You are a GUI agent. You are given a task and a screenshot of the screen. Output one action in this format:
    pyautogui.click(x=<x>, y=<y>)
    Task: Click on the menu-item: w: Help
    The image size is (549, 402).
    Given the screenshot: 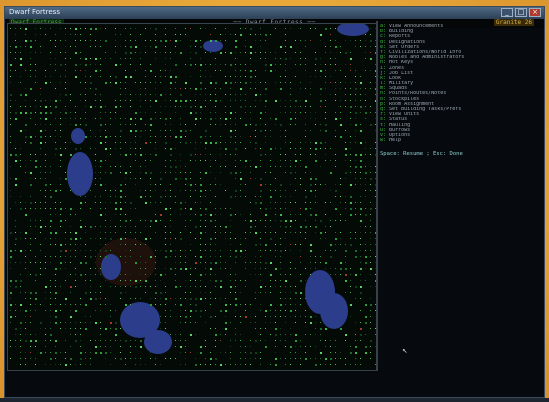 What is the action you would take?
    pyautogui.click(x=458, y=140)
    